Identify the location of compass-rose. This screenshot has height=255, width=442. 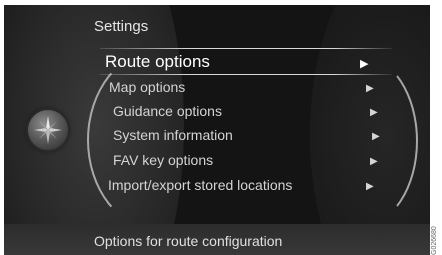
(48, 130).